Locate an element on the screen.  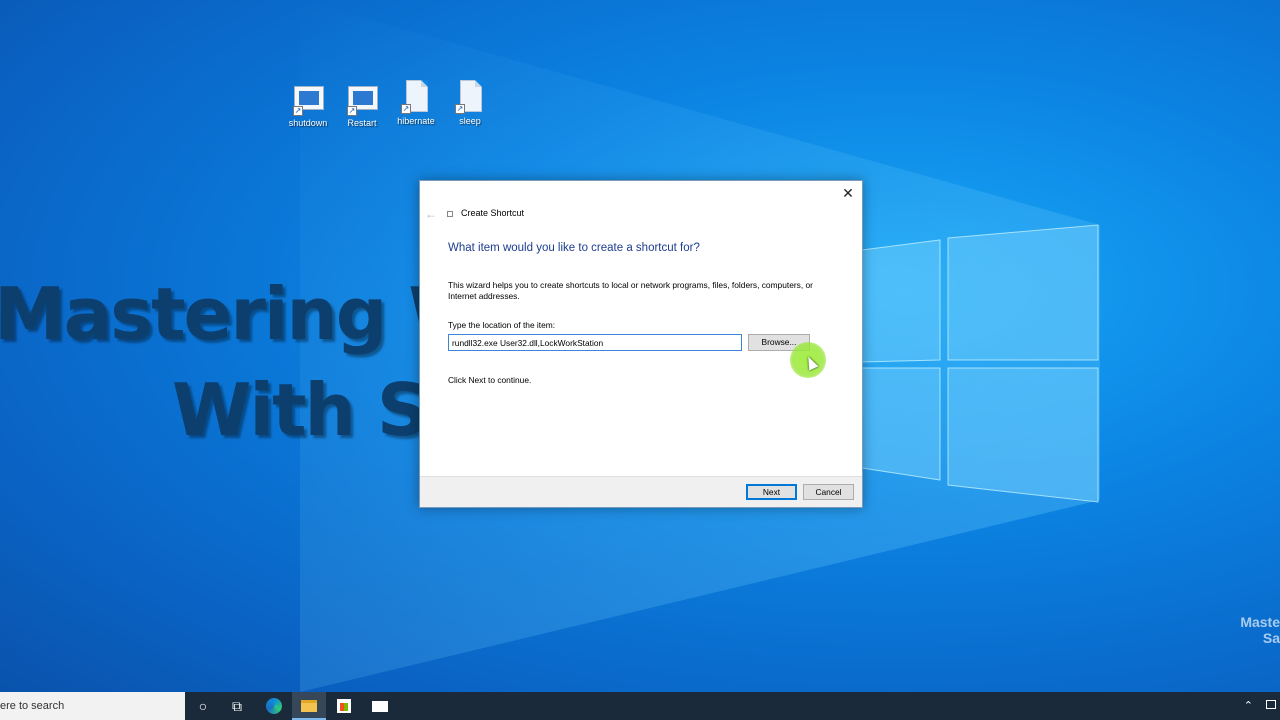
mail-icon is located at coordinates (380, 706).